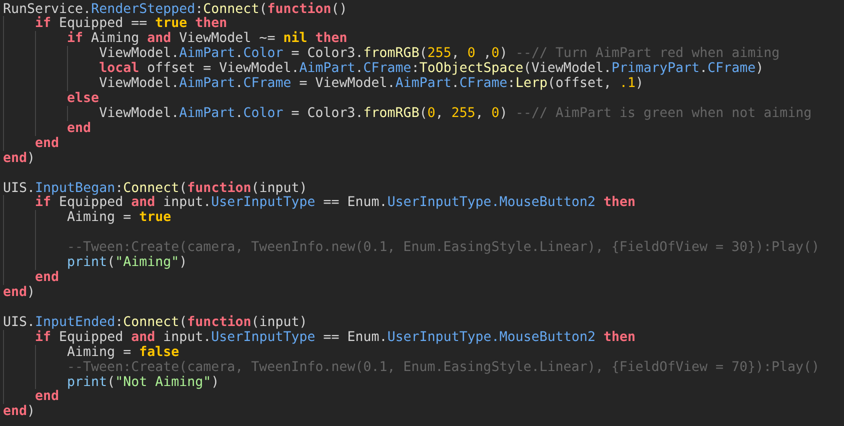  I want to click on code-line: else, so click(83, 99).